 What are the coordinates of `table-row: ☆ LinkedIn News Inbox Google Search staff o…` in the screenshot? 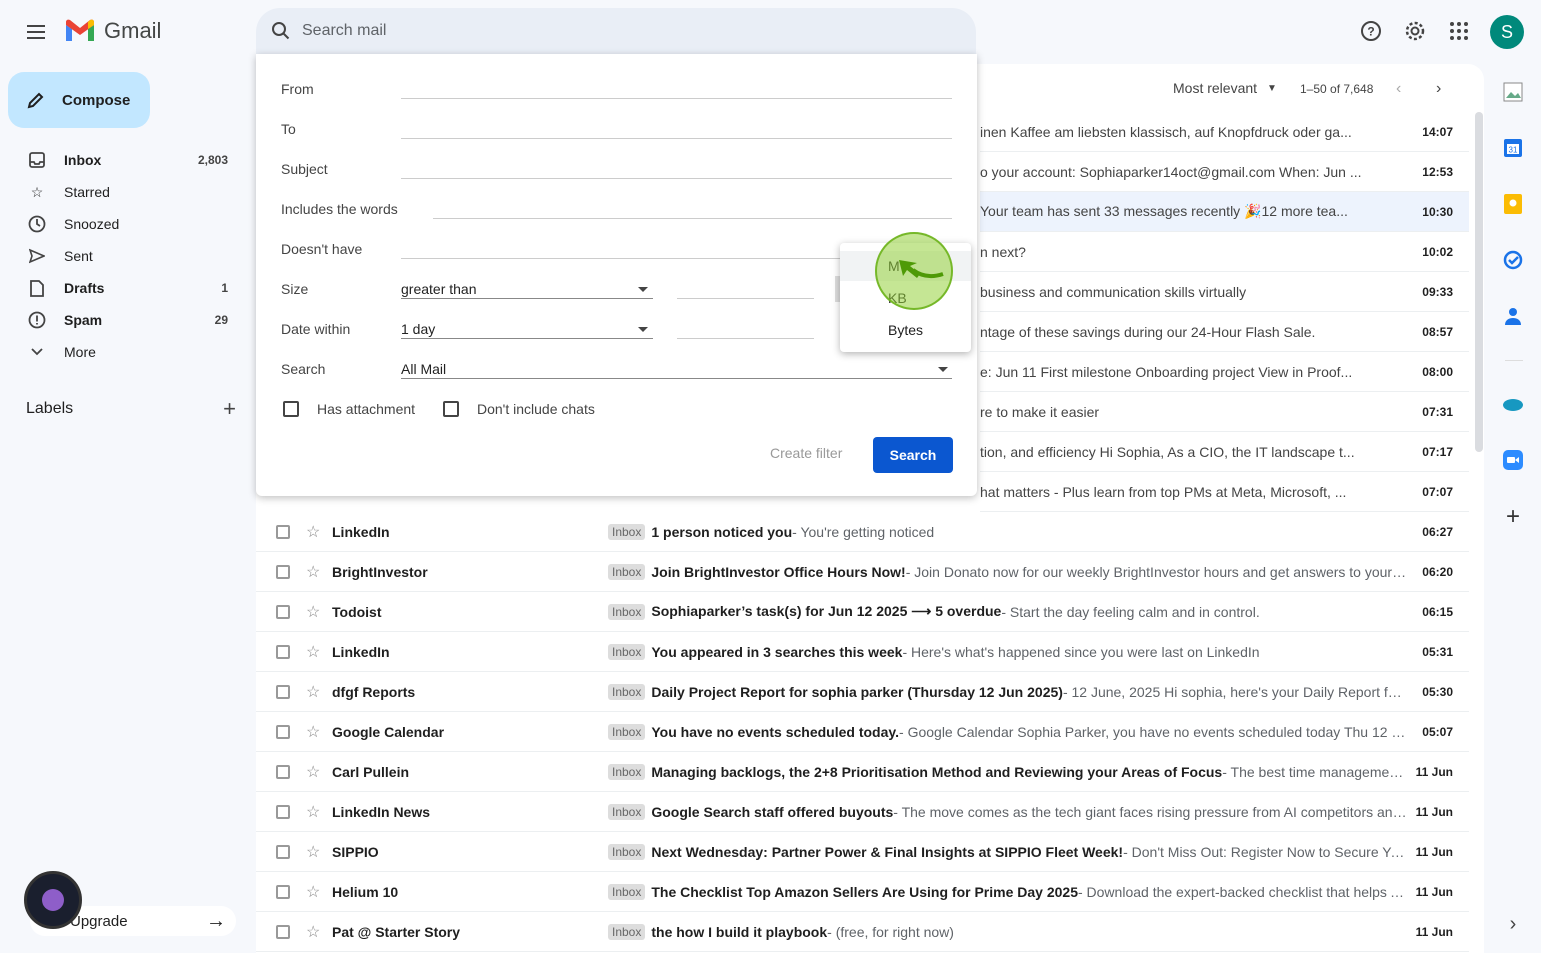 It's located at (862, 812).